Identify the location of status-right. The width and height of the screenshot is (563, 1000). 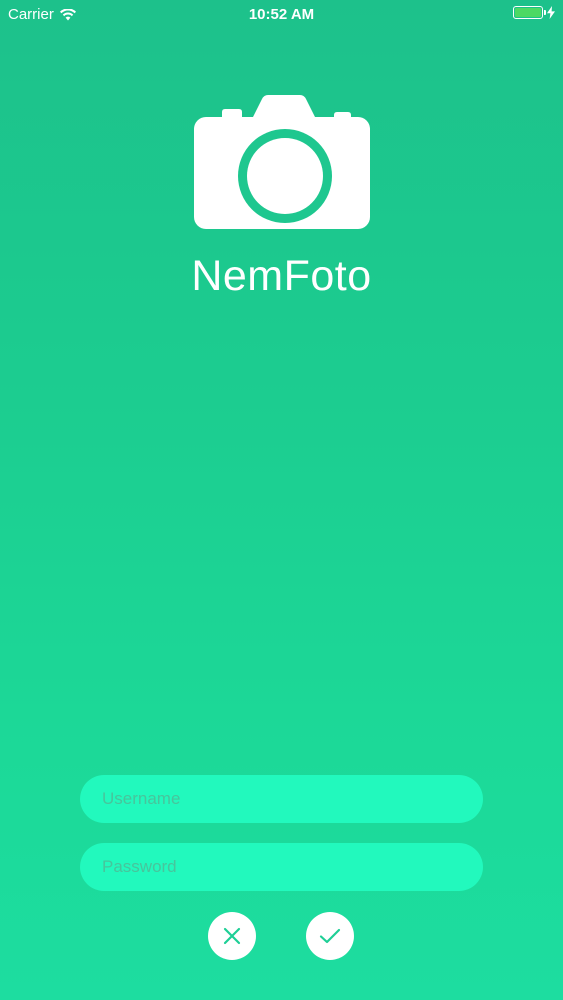
(534, 12).